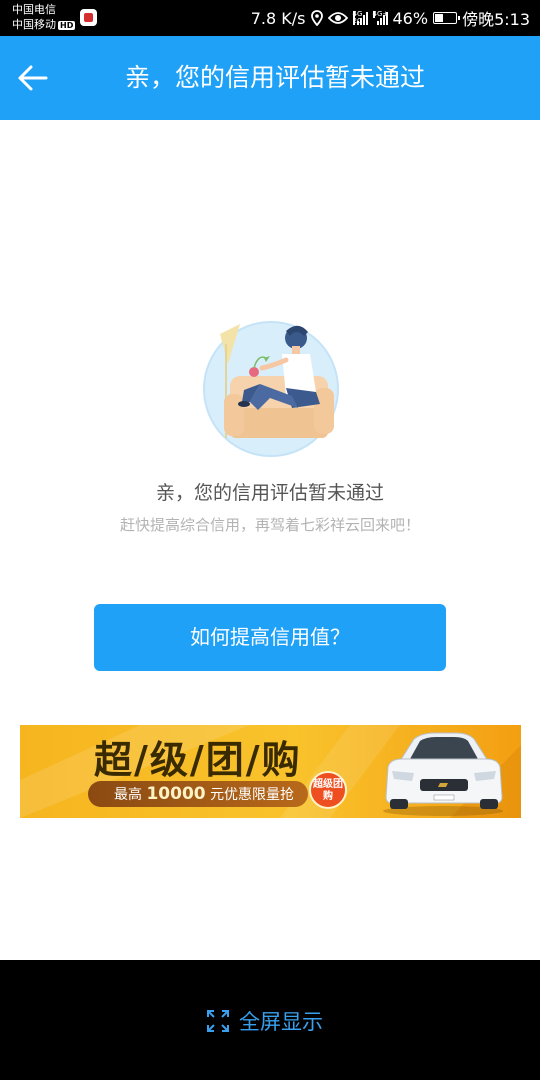  What do you see at coordinates (380, 18) in the screenshot?
I see `signal-icon: 4G+` at bounding box center [380, 18].